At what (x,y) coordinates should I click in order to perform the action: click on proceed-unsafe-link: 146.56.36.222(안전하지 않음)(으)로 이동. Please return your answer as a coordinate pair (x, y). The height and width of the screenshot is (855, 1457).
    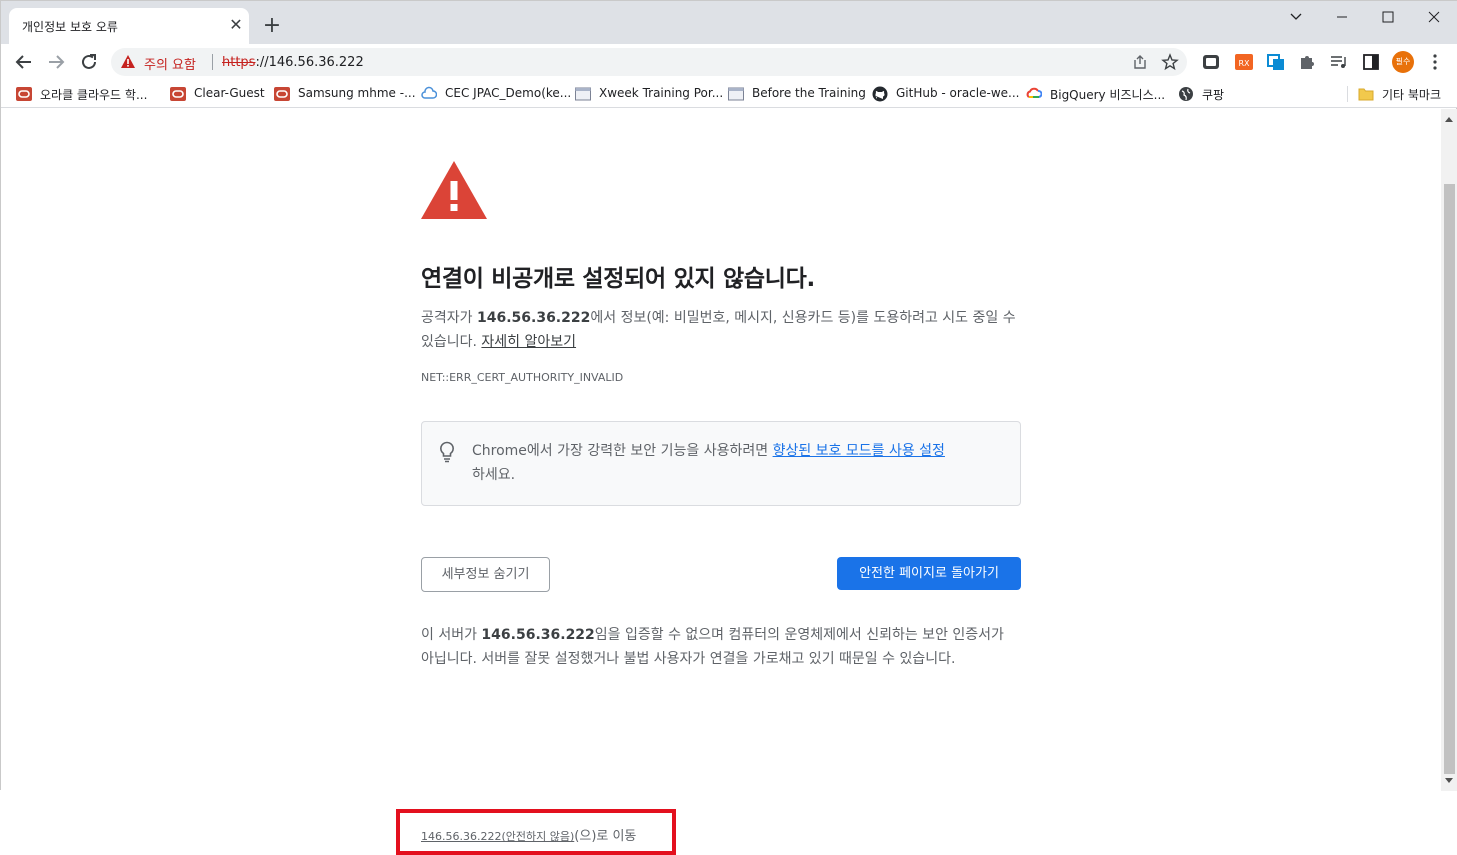
    Looking at the image, I should click on (528, 834).